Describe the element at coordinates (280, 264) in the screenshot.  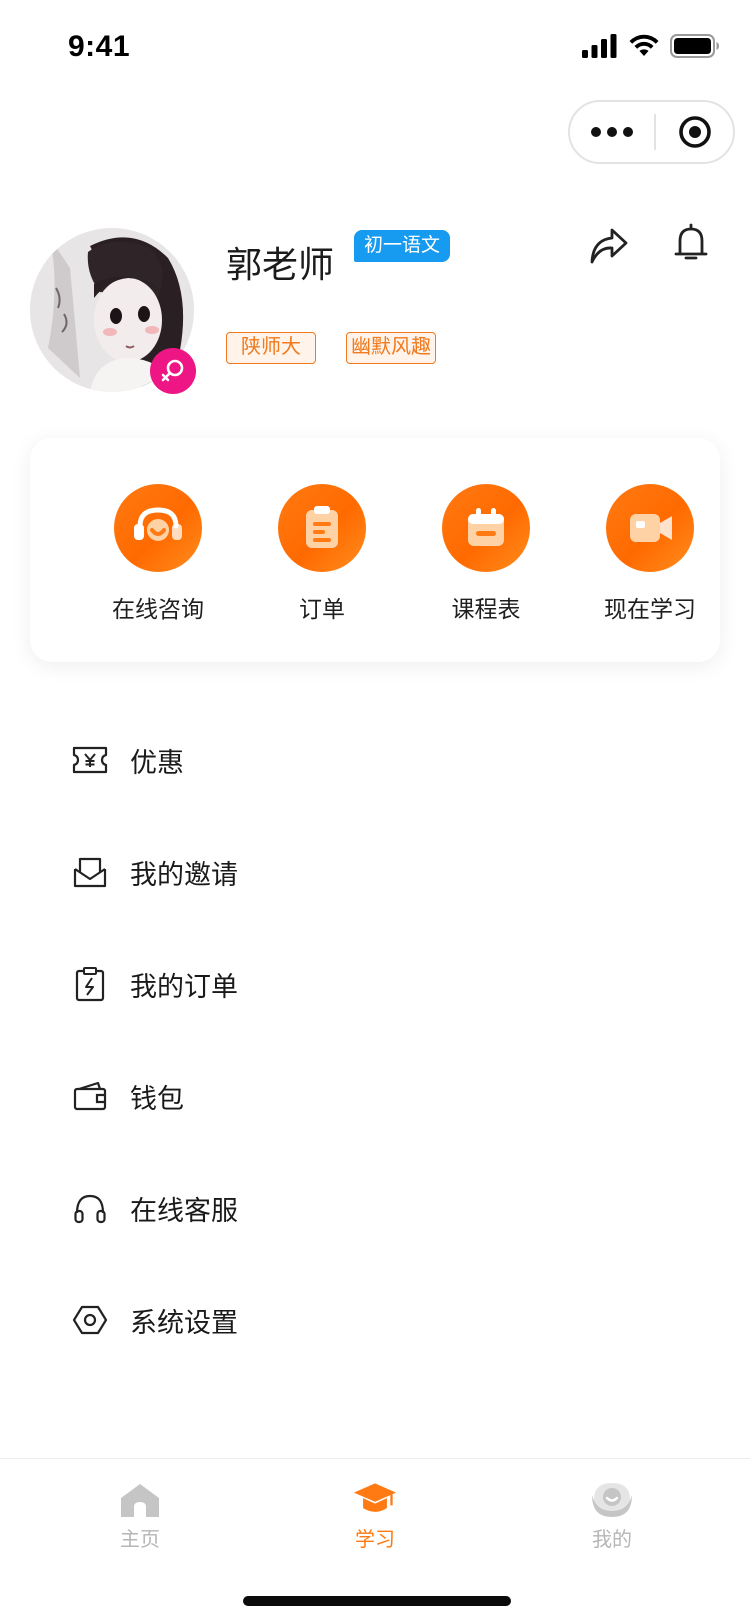
I see `teacher-name: 郭老师` at that location.